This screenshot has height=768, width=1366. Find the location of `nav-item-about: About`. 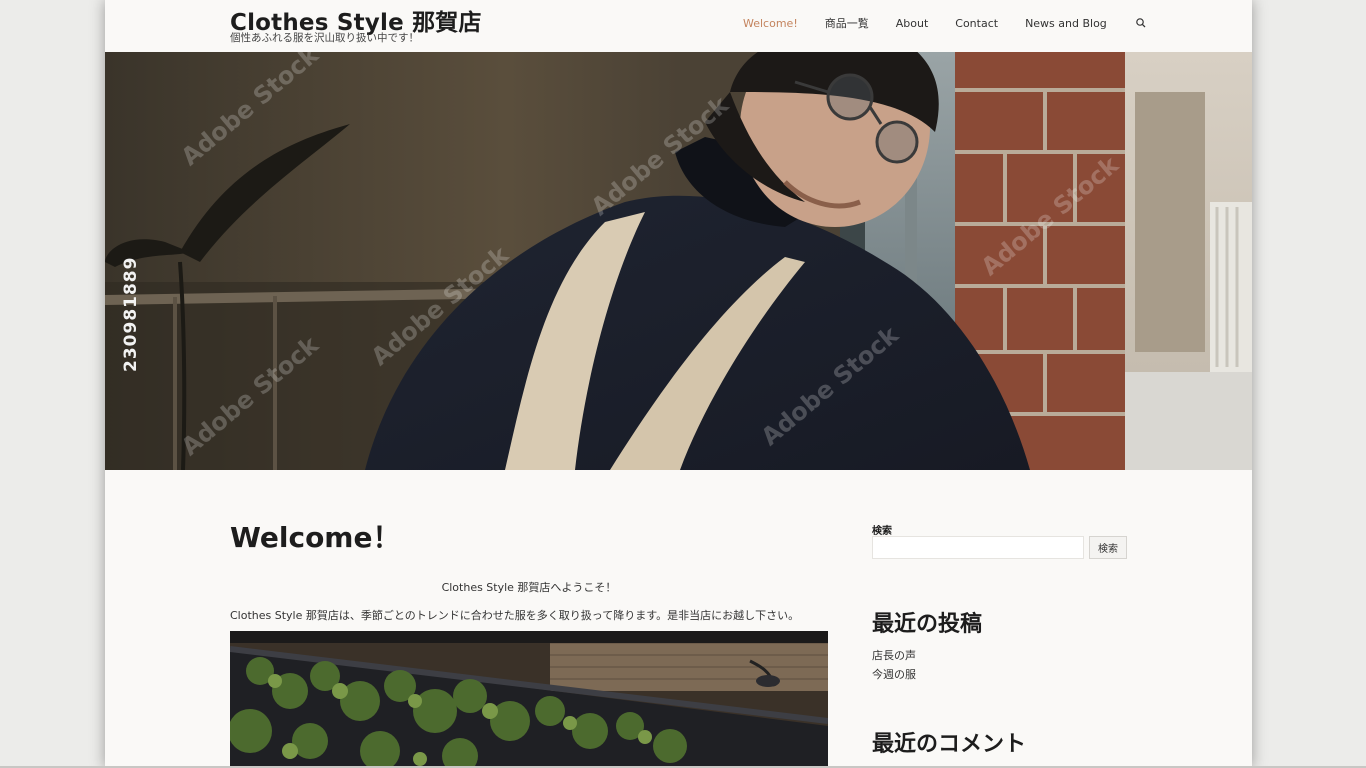

nav-item-about: About is located at coordinates (912, 23).